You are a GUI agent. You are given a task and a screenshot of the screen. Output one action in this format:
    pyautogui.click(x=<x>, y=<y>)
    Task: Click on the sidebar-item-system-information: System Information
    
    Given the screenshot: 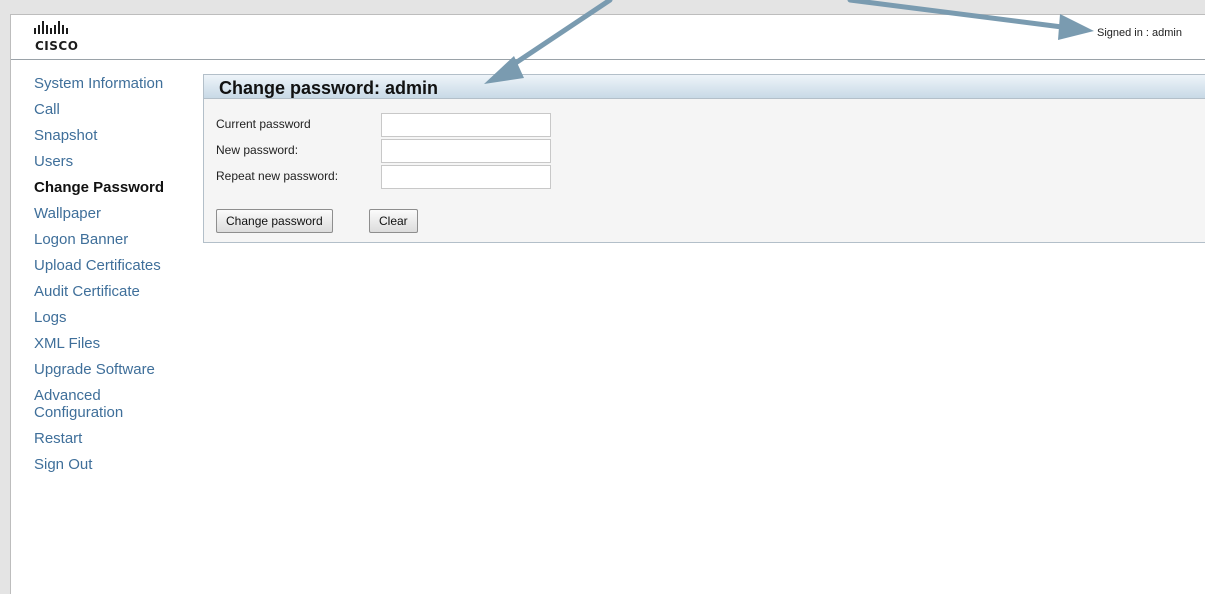 What is the action you would take?
    pyautogui.click(x=114, y=83)
    